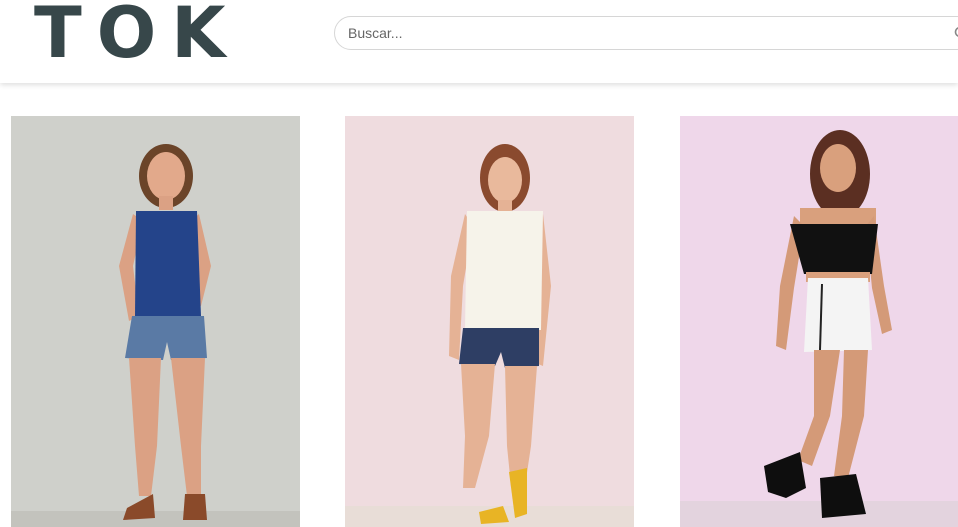 This screenshot has width=958, height=527. Describe the element at coordinates (956, 33) in the screenshot. I see `search-icon` at that location.